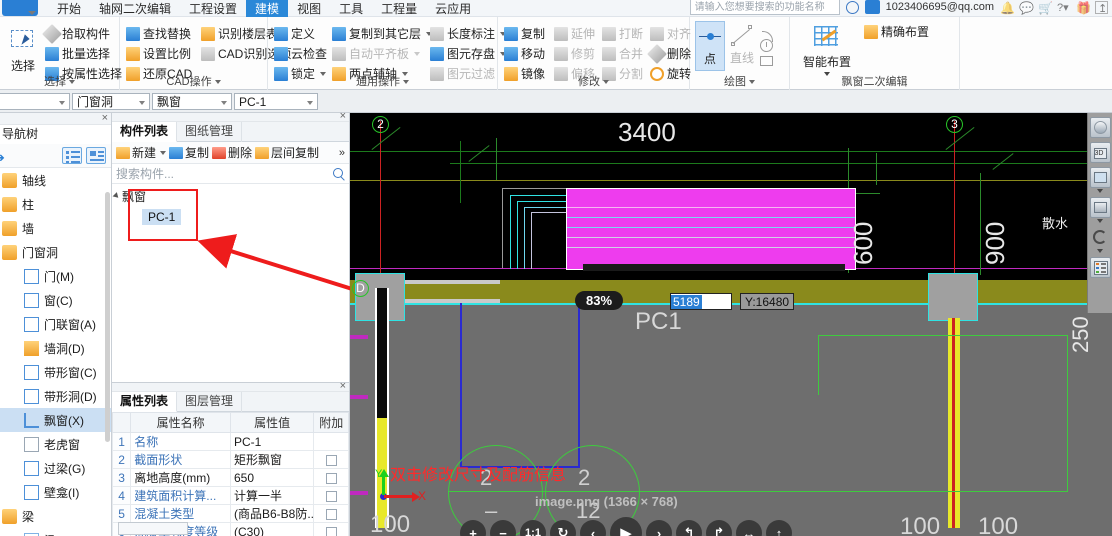  What do you see at coordinates (272, 495) in the screenshot?
I see `row-property-value: 计算一半` at bounding box center [272, 495].